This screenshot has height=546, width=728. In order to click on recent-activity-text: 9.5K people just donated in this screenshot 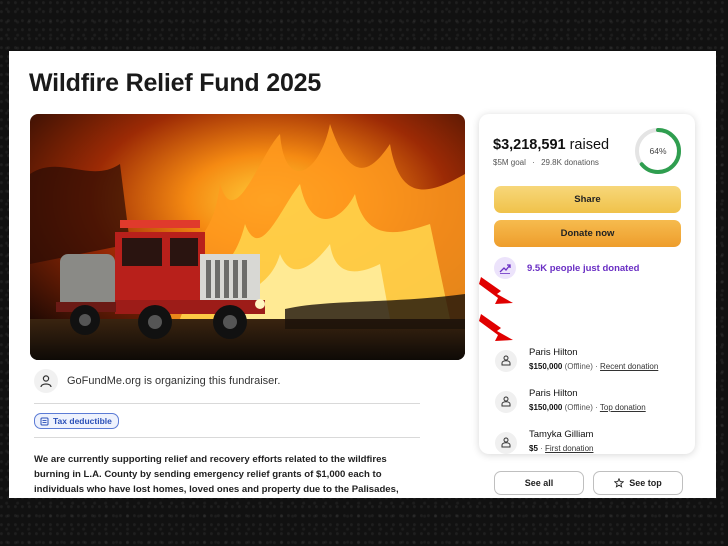, I will do `click(583, 268)`.